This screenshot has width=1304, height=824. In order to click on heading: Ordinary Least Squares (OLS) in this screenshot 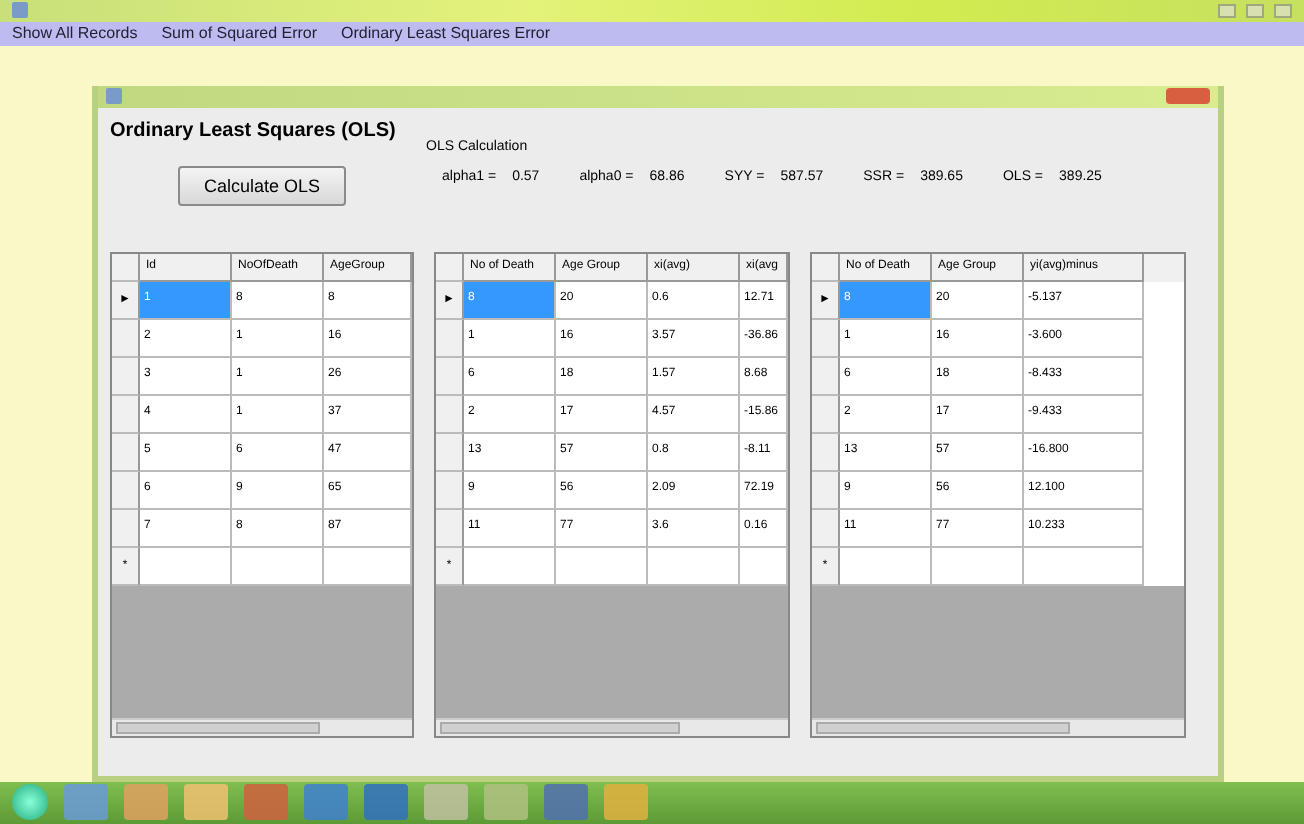, I will do `click(253, 130)`.